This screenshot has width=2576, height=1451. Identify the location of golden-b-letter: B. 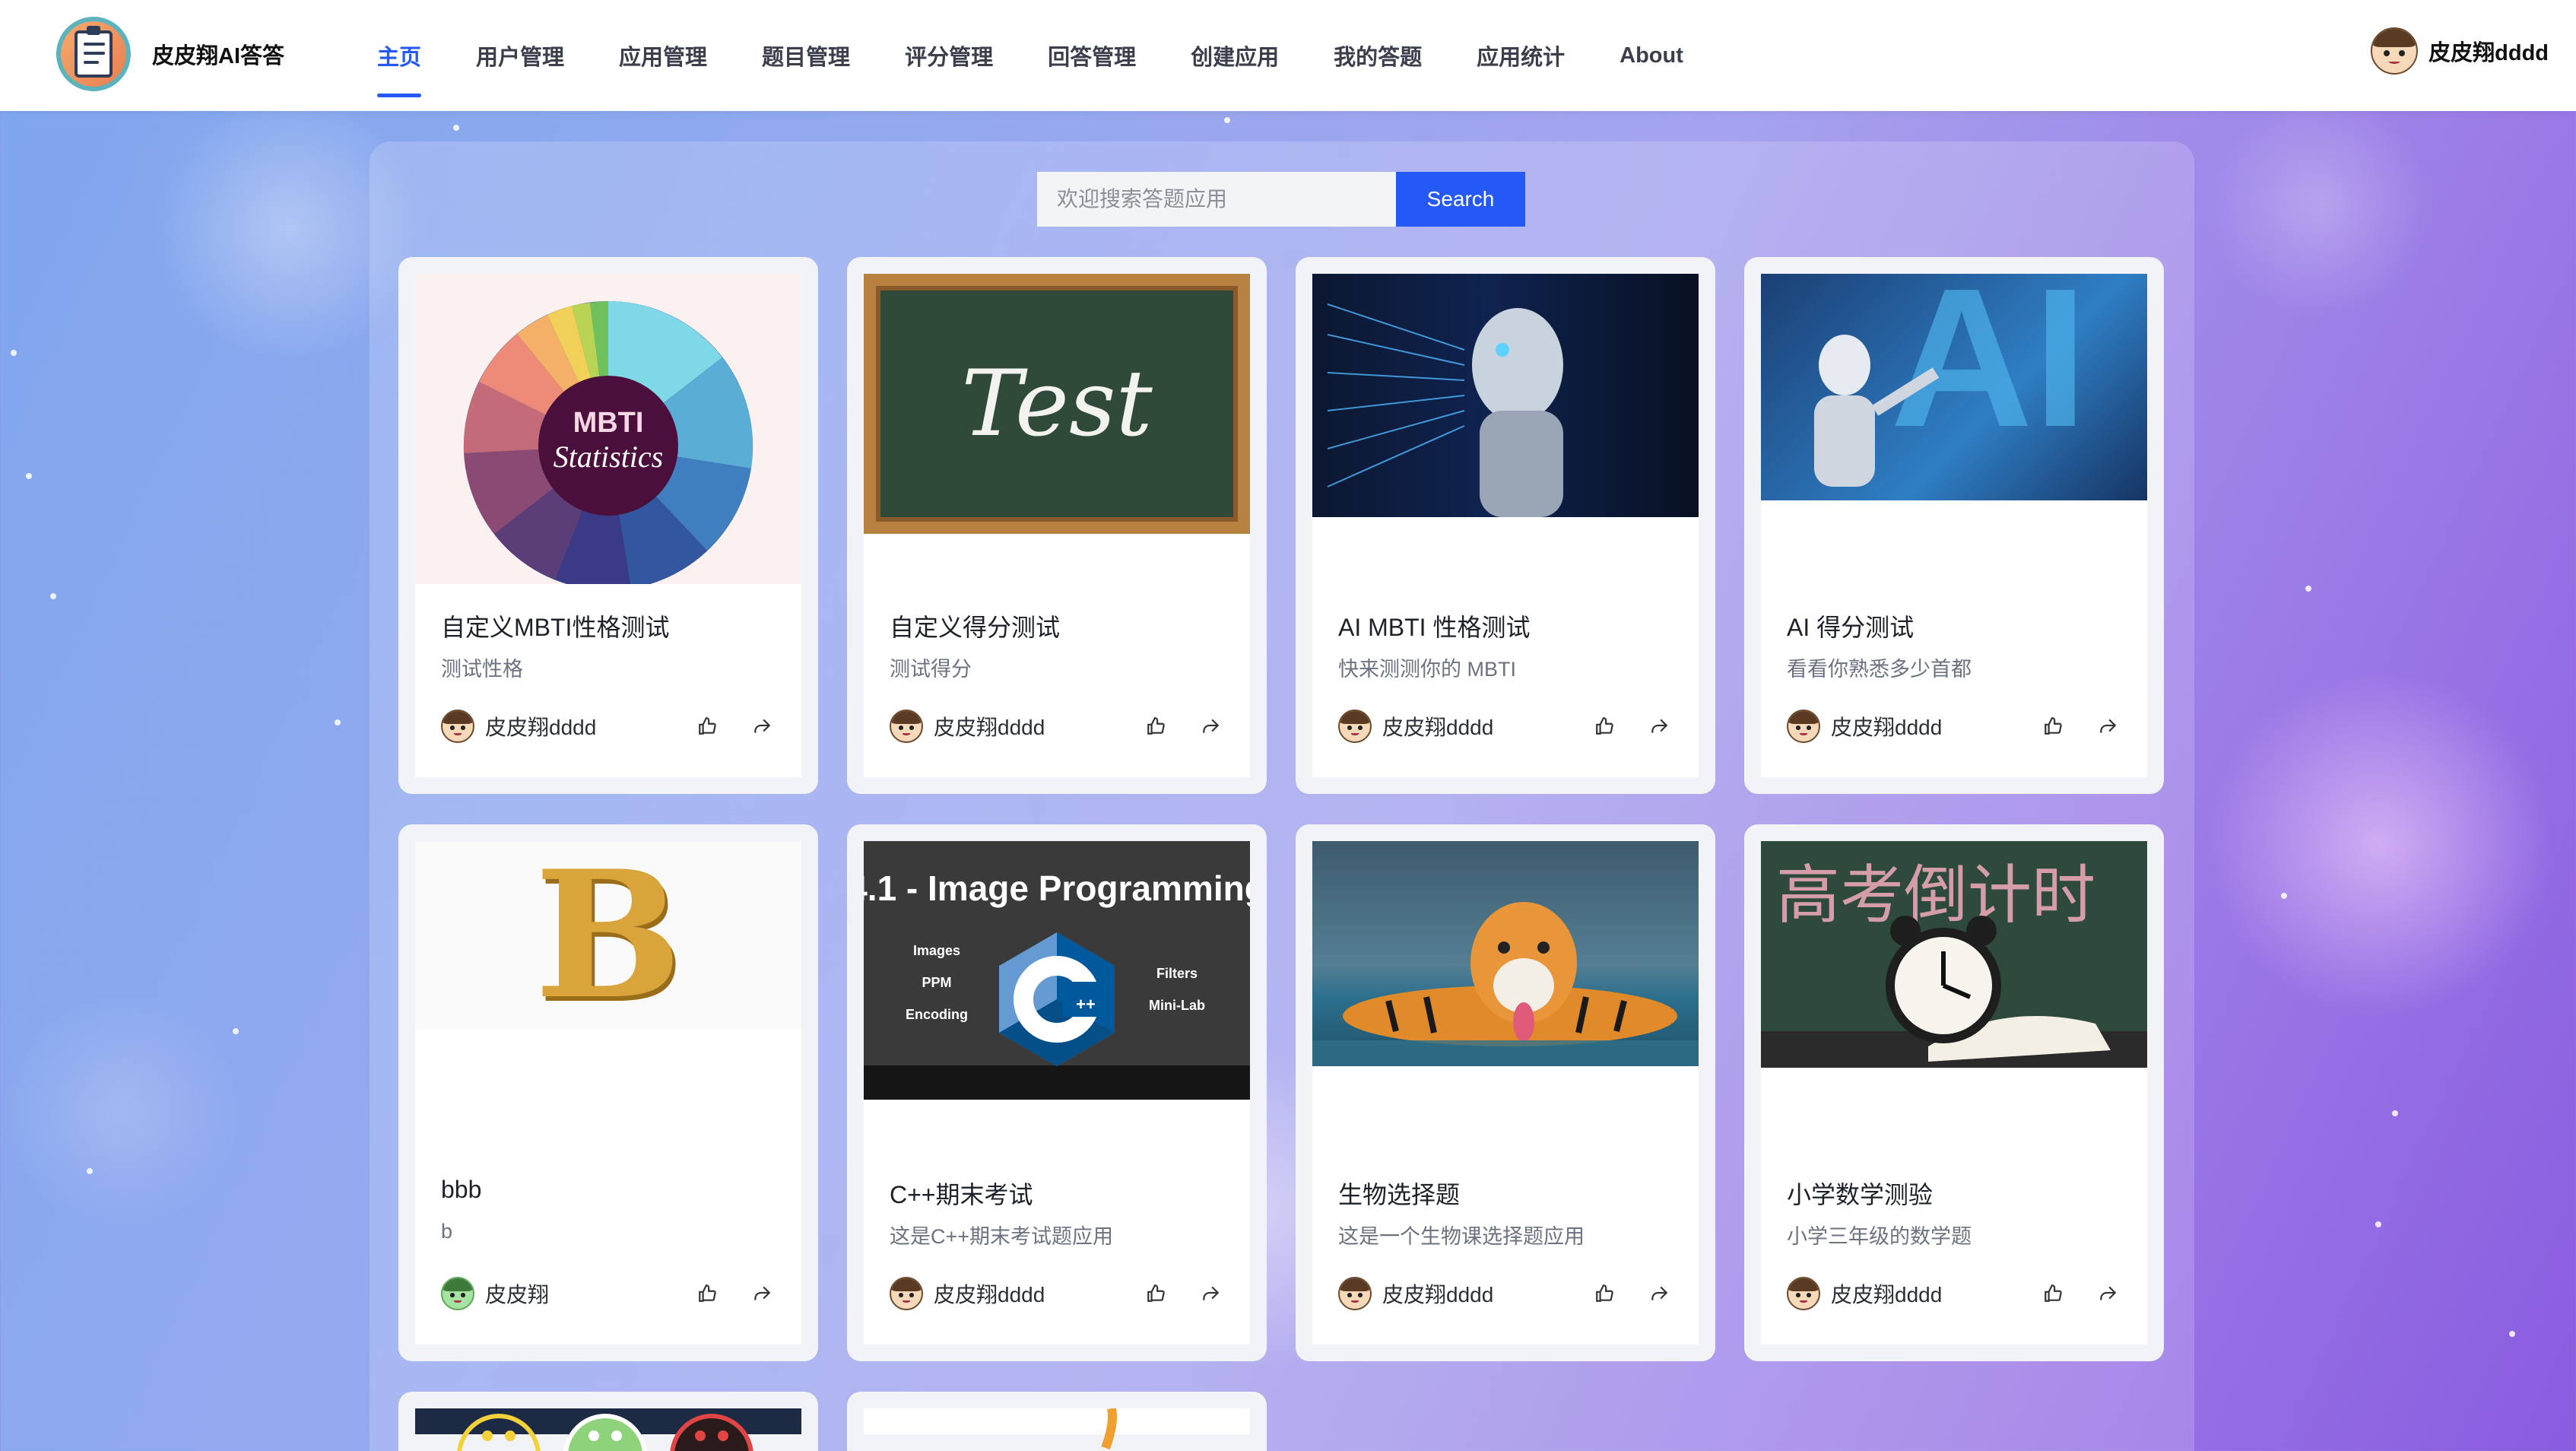
(609, 935).